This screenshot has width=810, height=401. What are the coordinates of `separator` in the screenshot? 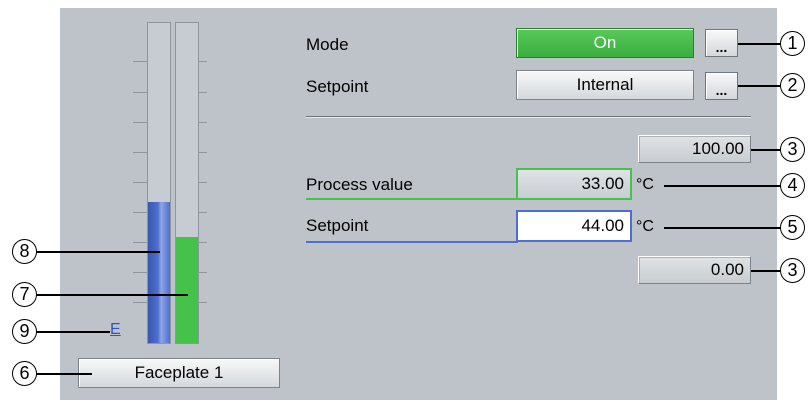 It's located at (528, 116).